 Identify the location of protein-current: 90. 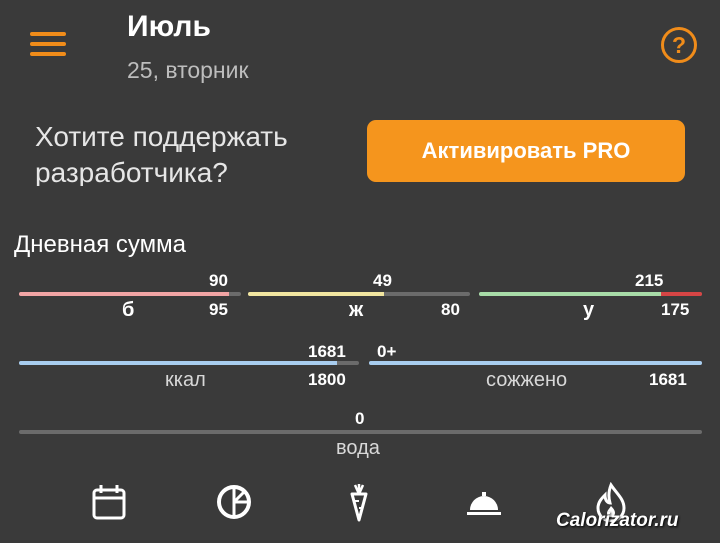
(218, 280).